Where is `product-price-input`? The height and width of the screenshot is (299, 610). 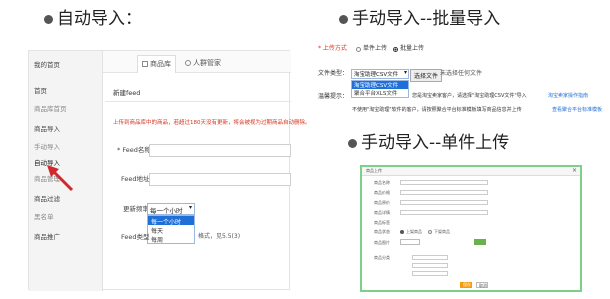
product-price-input is located at coordinates (444, 192).